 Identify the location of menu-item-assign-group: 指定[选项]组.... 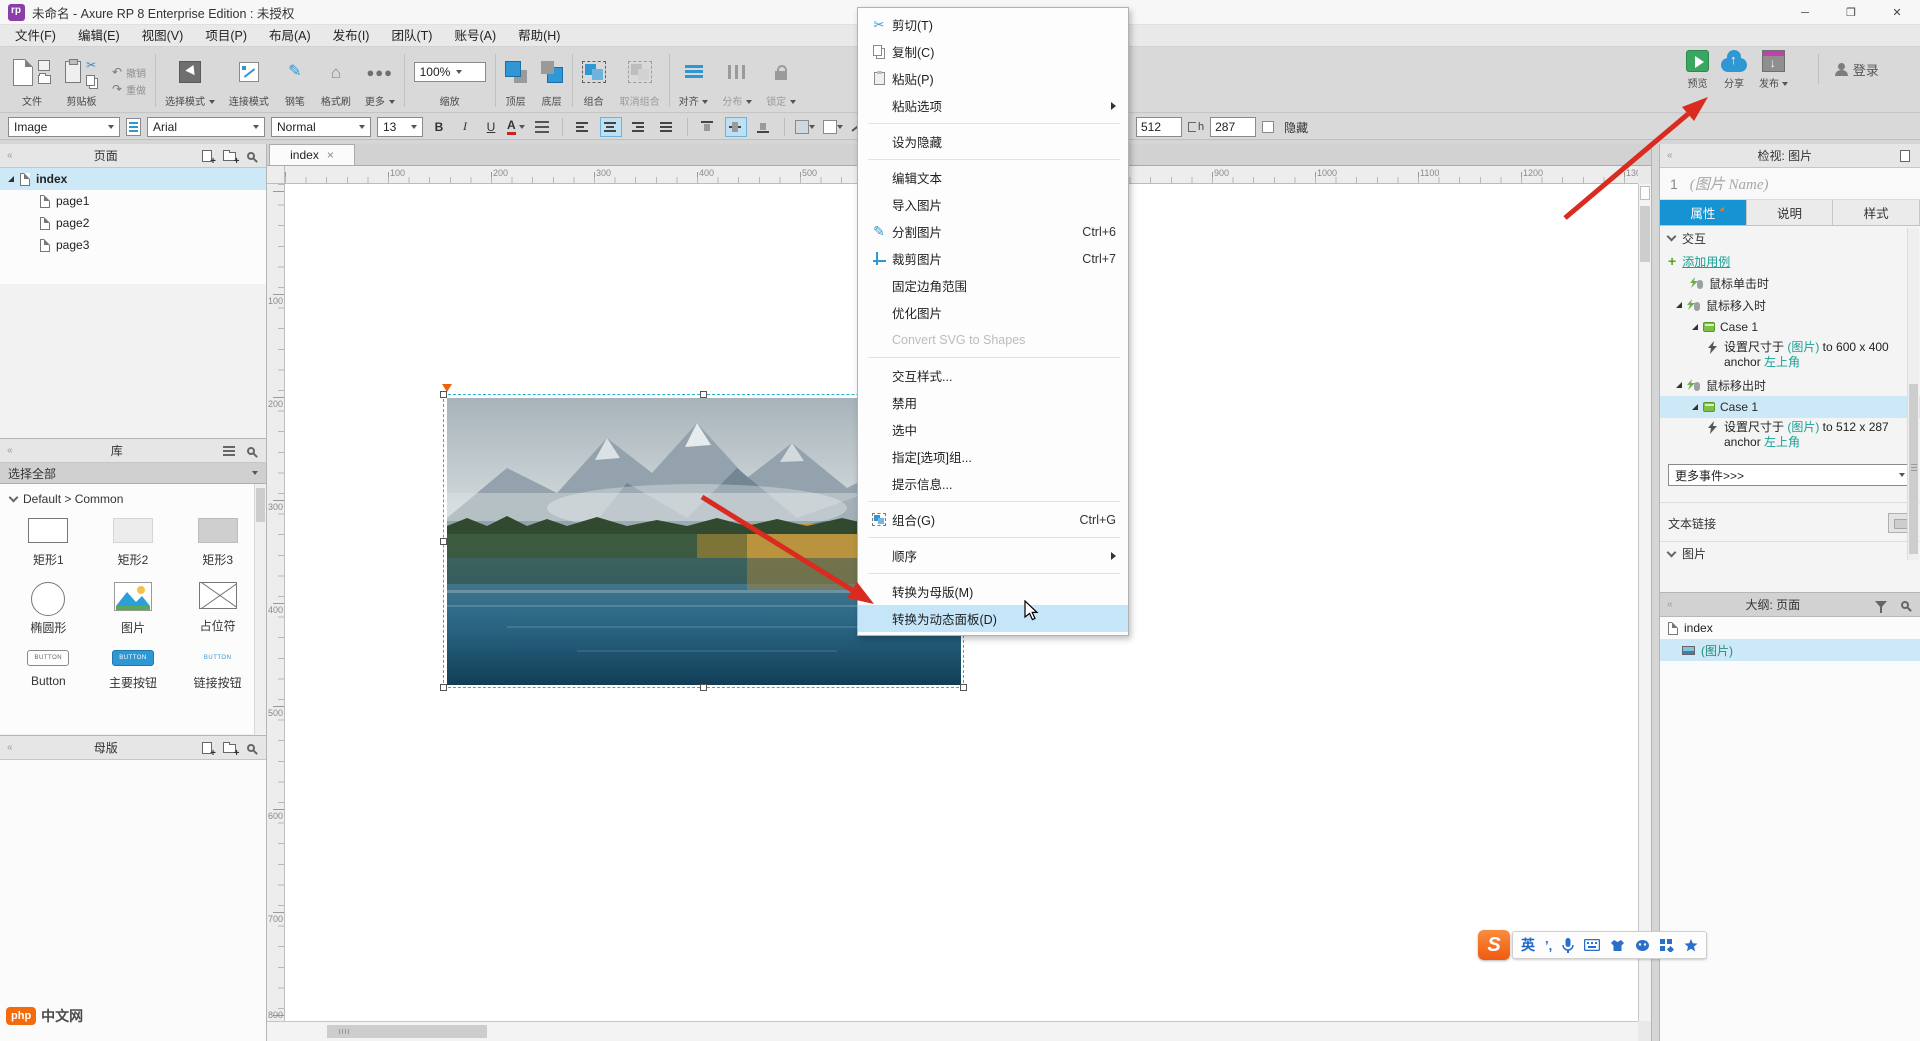
(993, 456).